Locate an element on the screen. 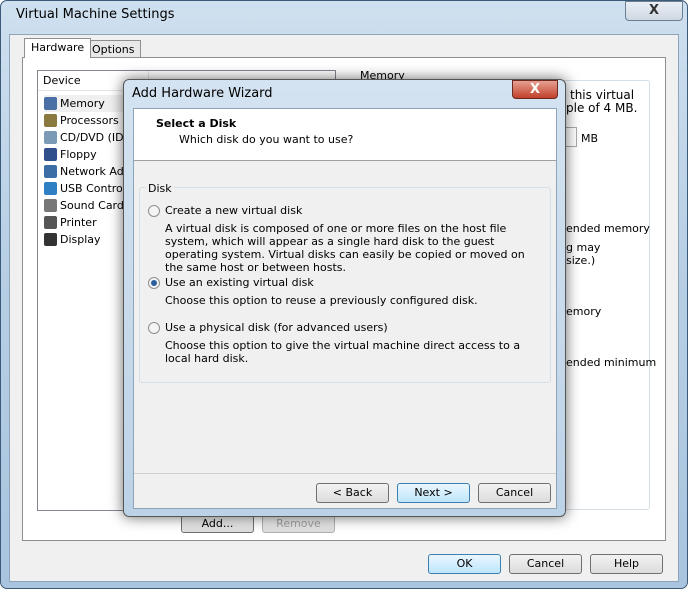 The image size is (688, 589). cd-icon is located at coordinates (50, 137).